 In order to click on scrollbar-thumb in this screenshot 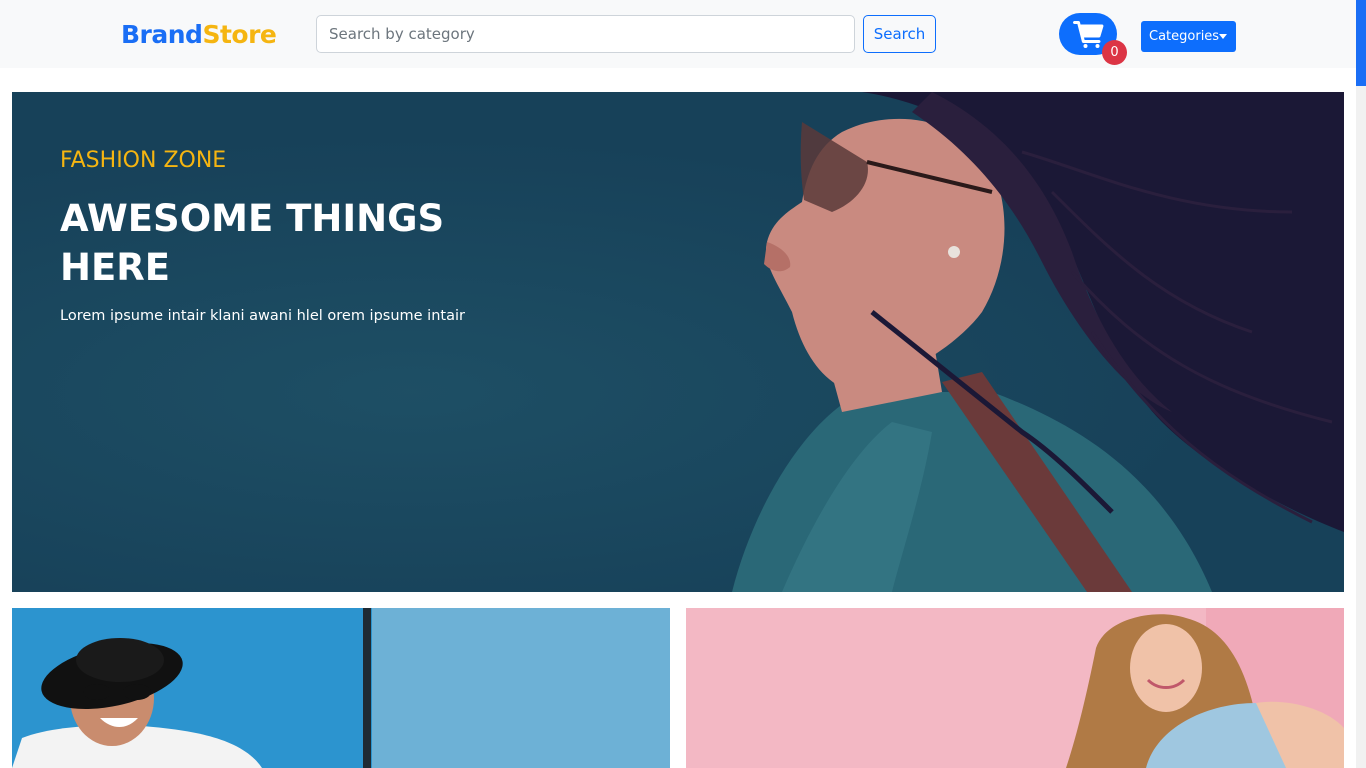, I will do `click(1361, 43)`.